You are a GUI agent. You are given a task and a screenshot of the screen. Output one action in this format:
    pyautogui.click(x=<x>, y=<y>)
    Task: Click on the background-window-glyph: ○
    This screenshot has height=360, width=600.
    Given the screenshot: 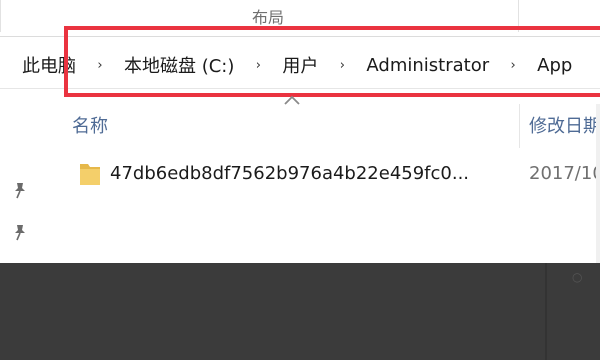 What is the action you would take?
    pyautogui.click(x=577, y=277)
    